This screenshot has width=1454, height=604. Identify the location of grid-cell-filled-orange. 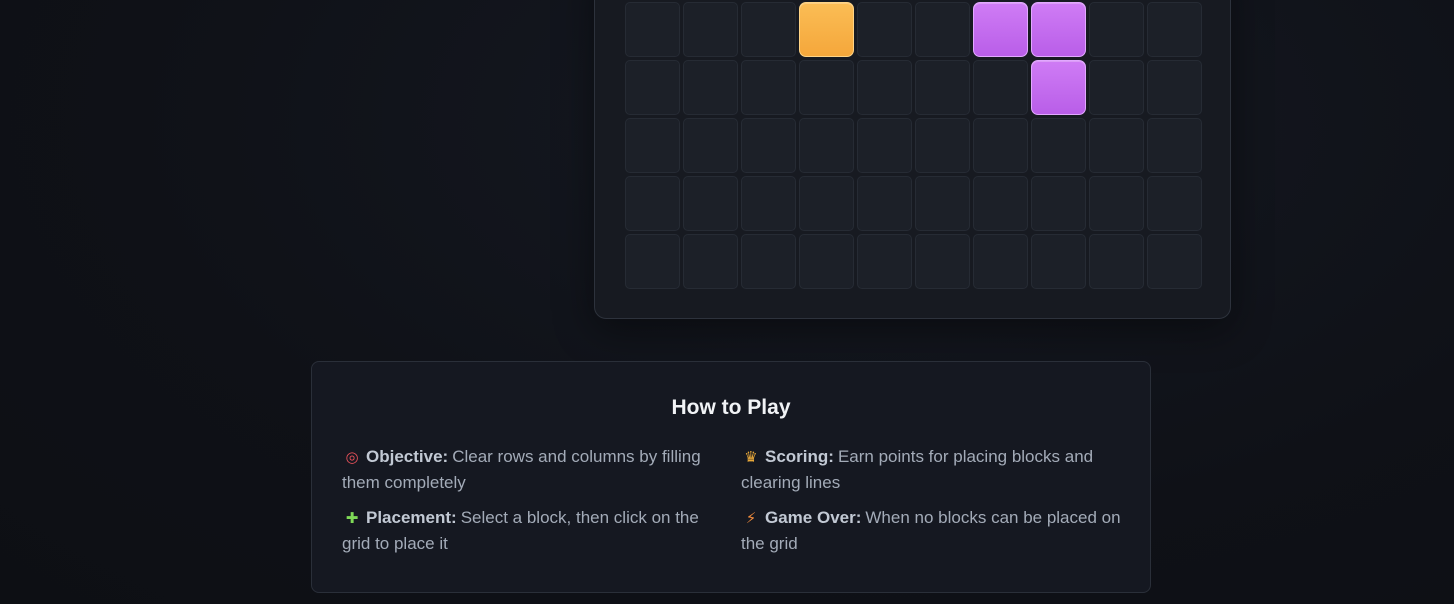
(826, 29).